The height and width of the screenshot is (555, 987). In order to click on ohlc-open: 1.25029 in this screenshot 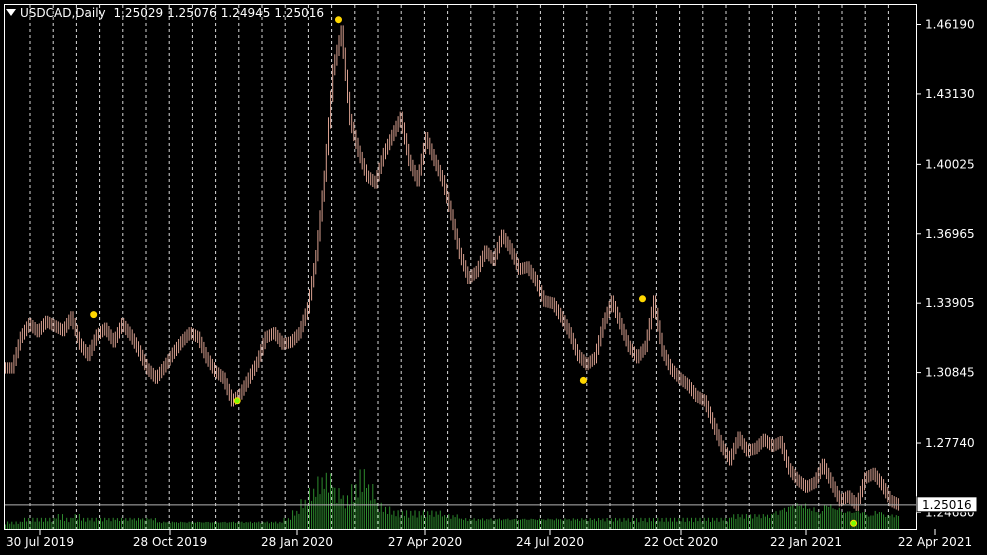, I will do `click(138, 13)`.